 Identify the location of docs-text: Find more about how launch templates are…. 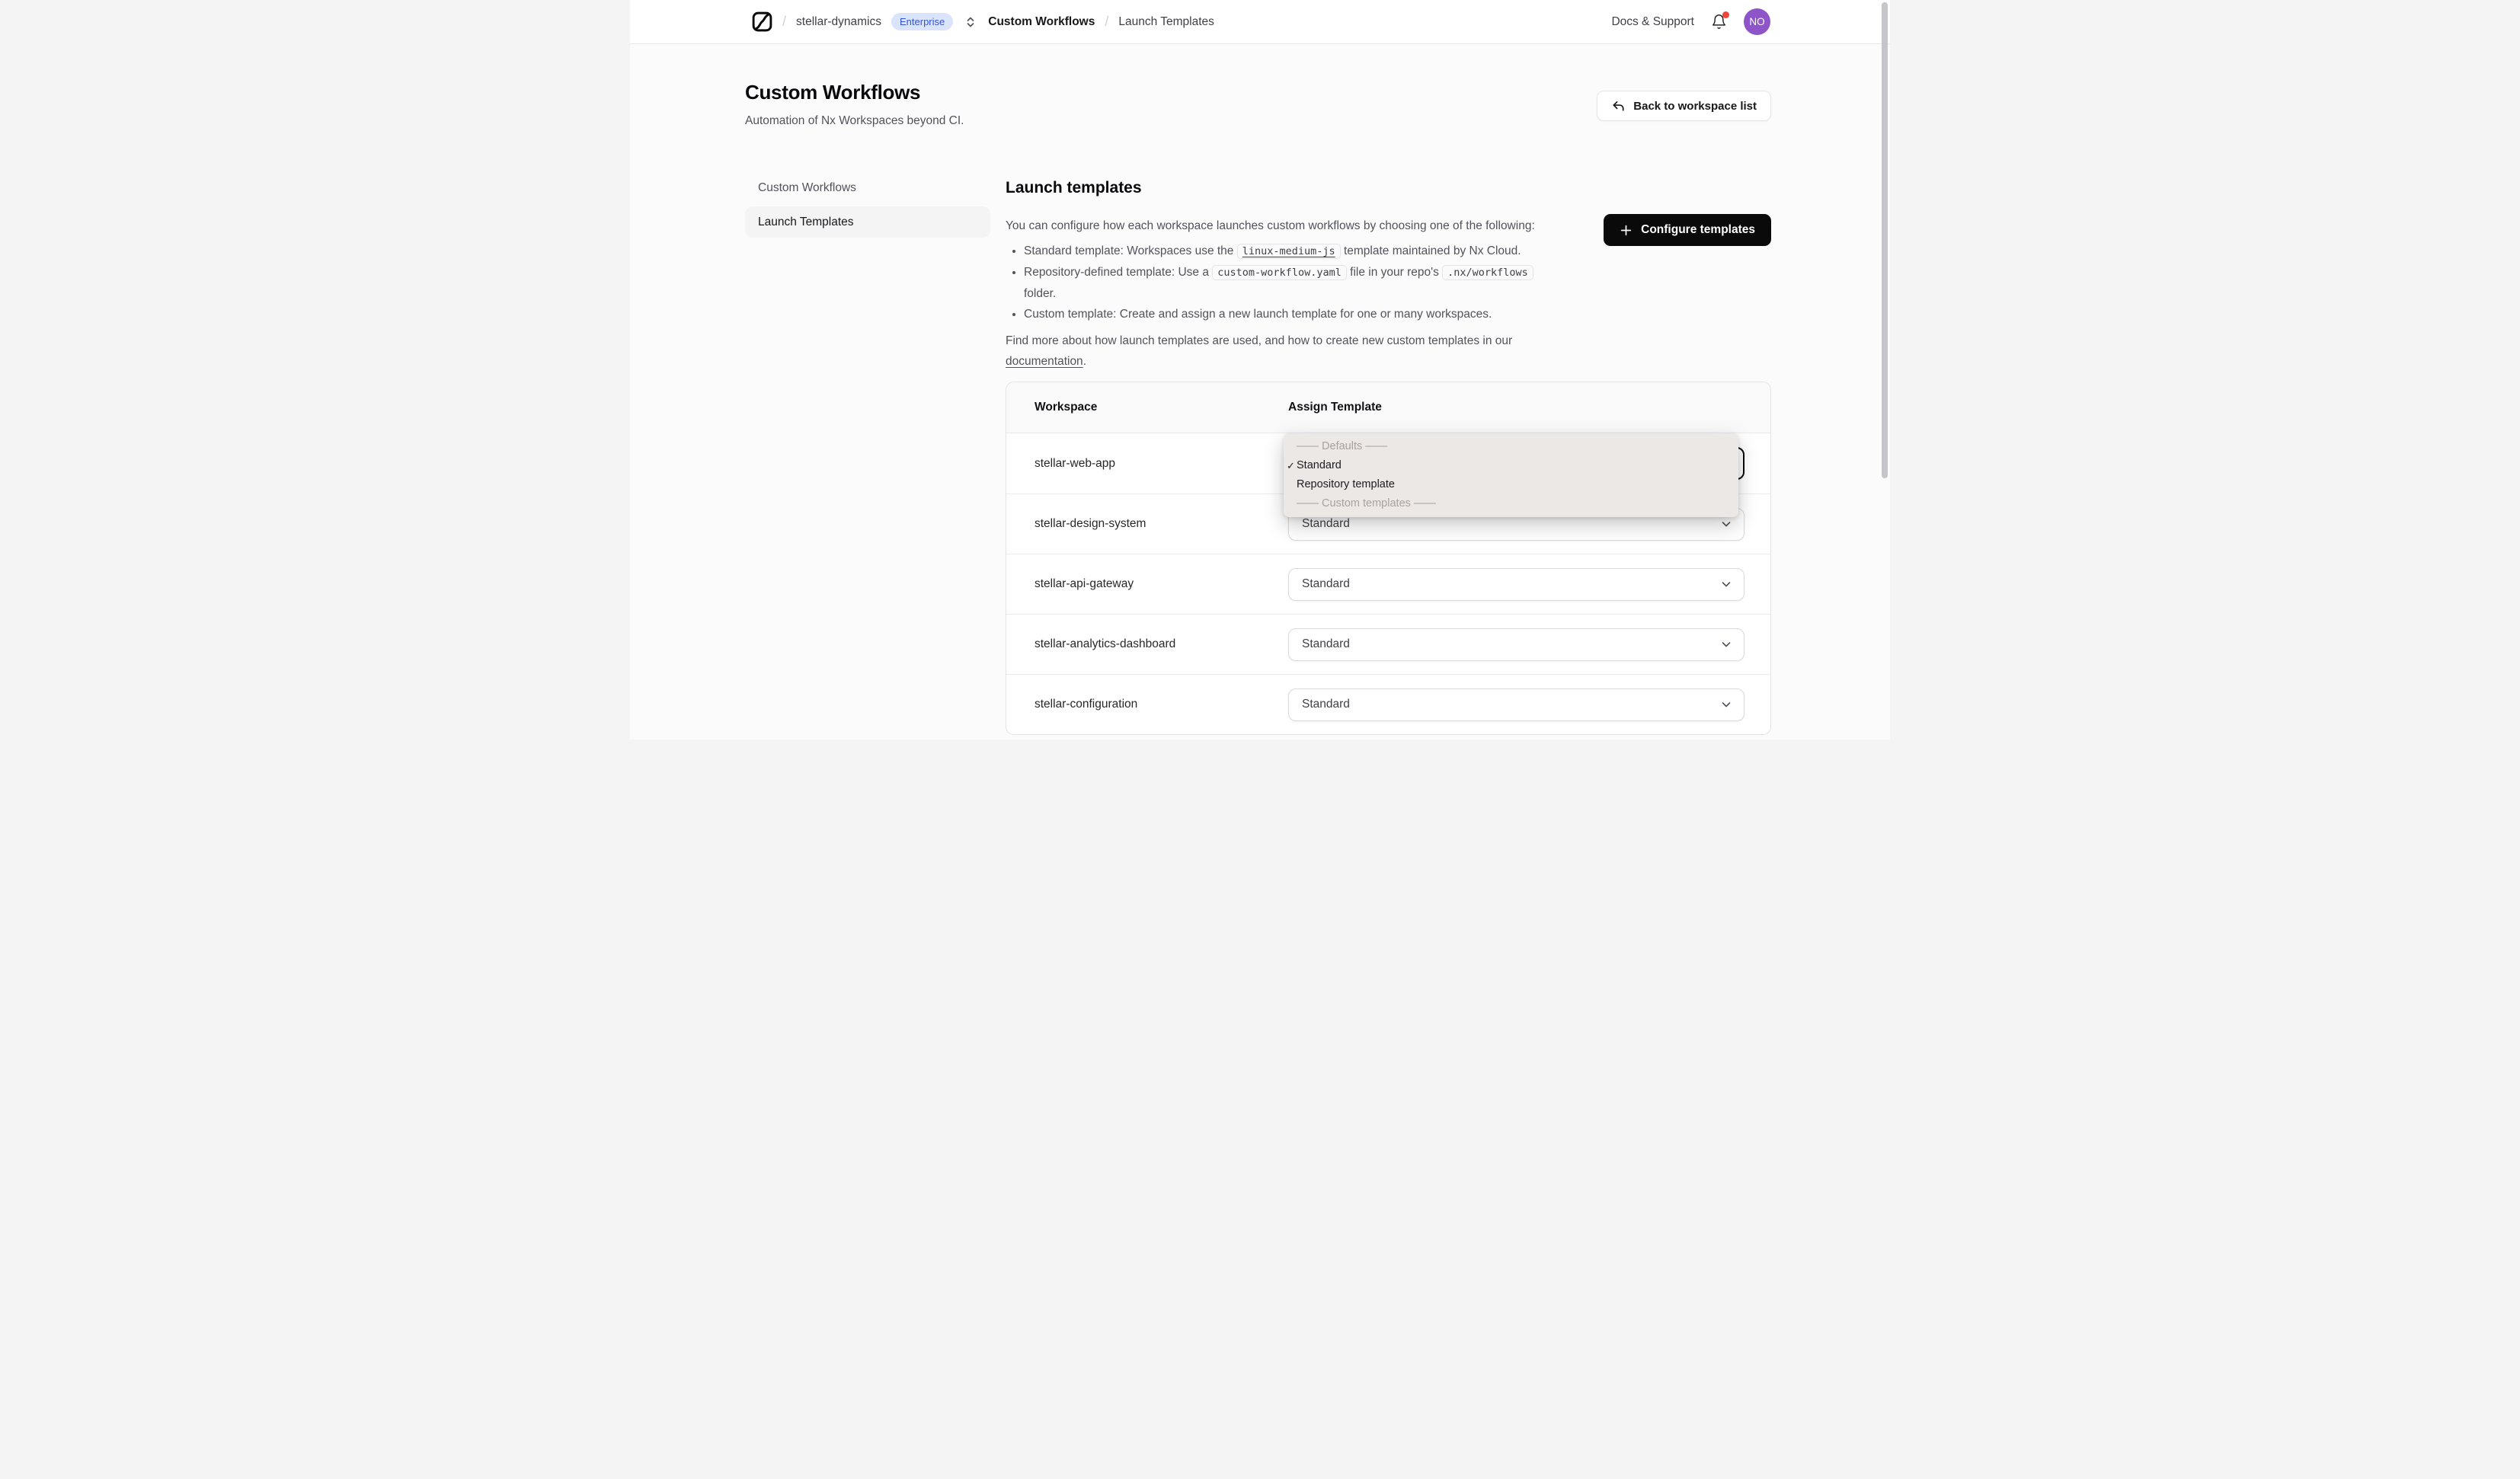
(1259, 340).